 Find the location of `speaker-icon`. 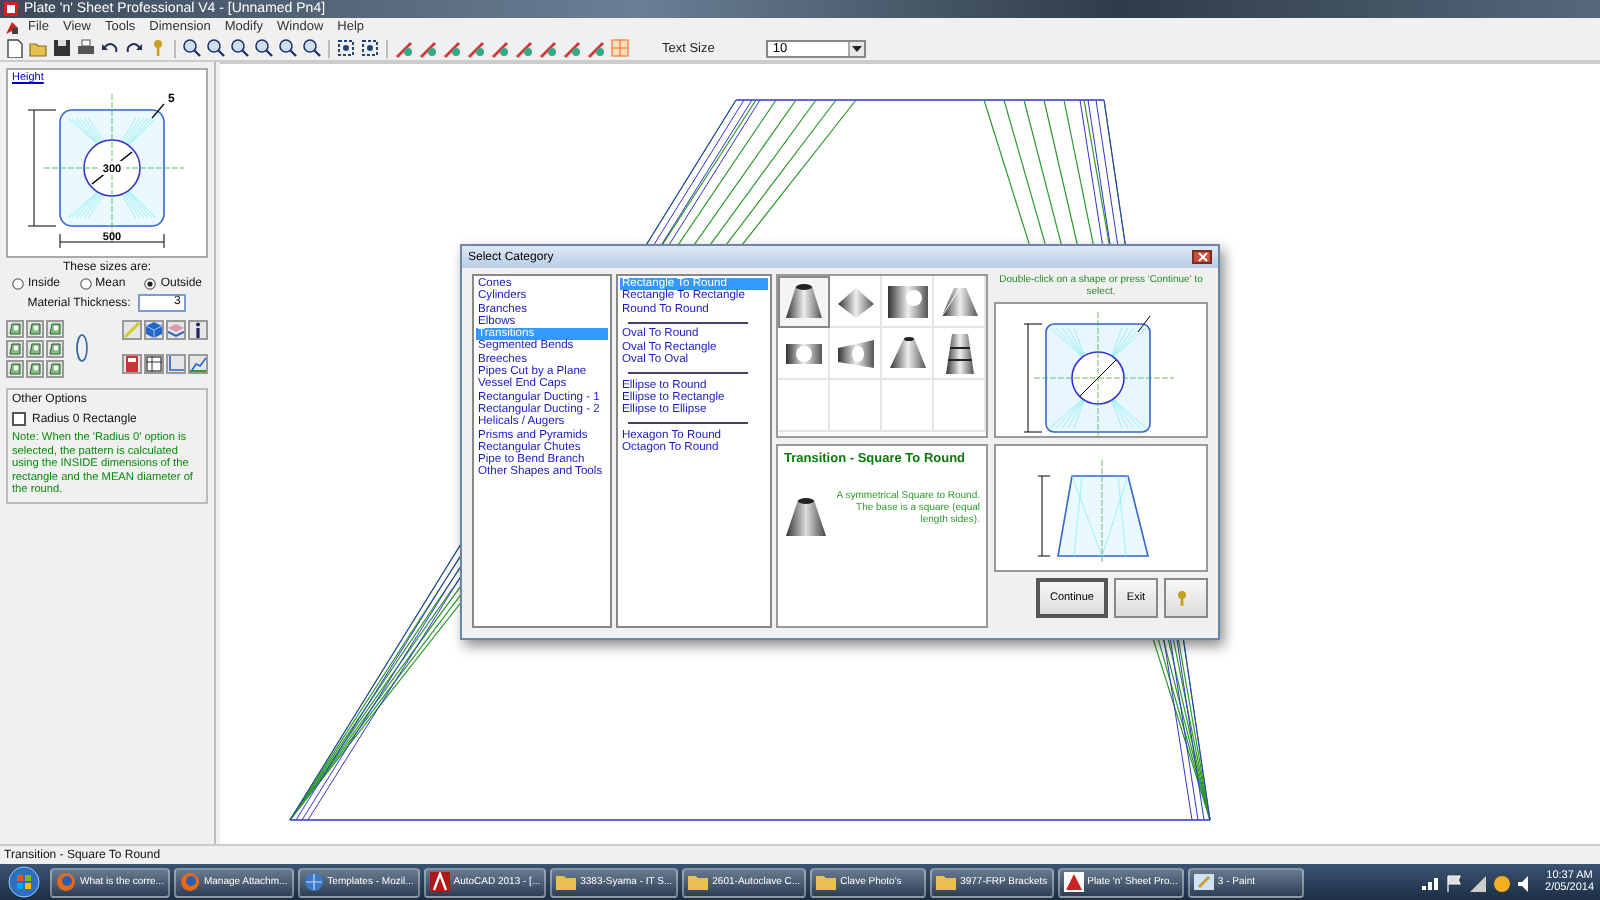

speaker-icon is located at coordinates (1524, 882).